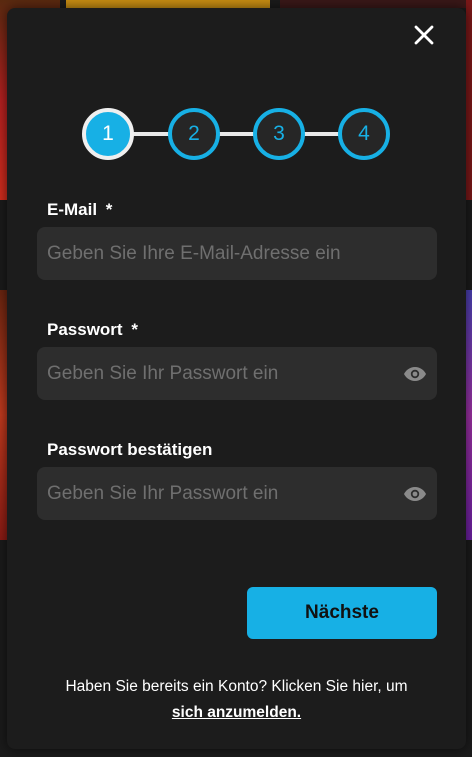  I want to click on progress-stepper: 1 2 3 4, so click(236, 134).